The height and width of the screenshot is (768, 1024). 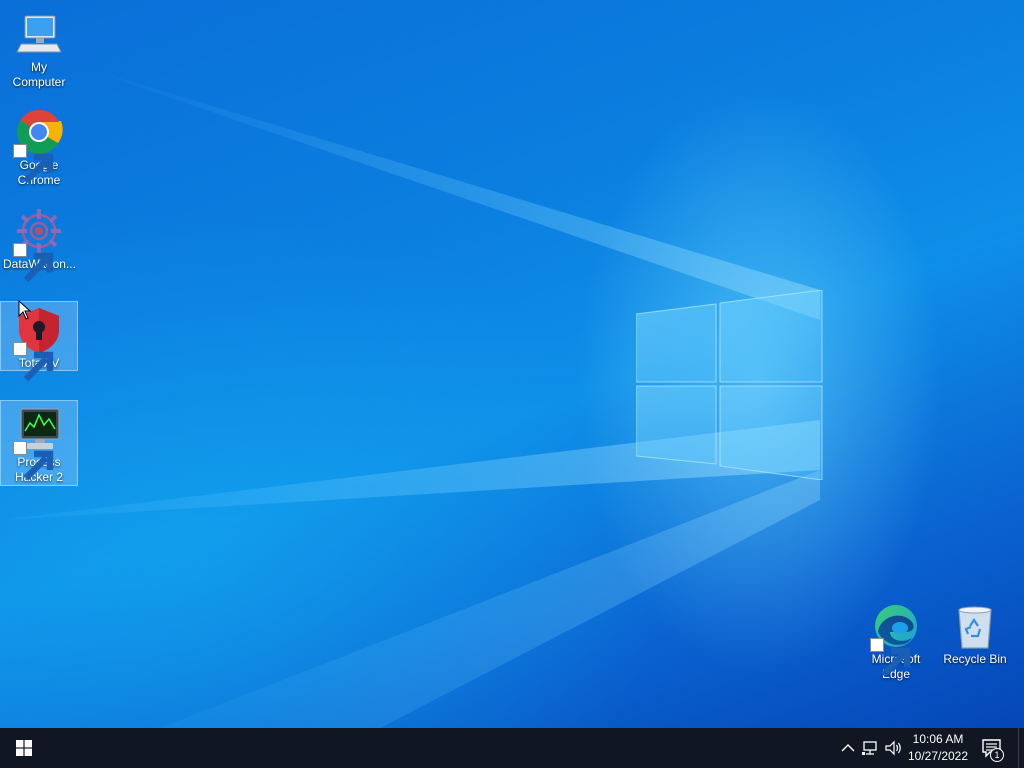 What do you see at coordinates (25, 310) in the screenshot?
I see `mouse-cursor-icon` at bounding box center [25, 310].